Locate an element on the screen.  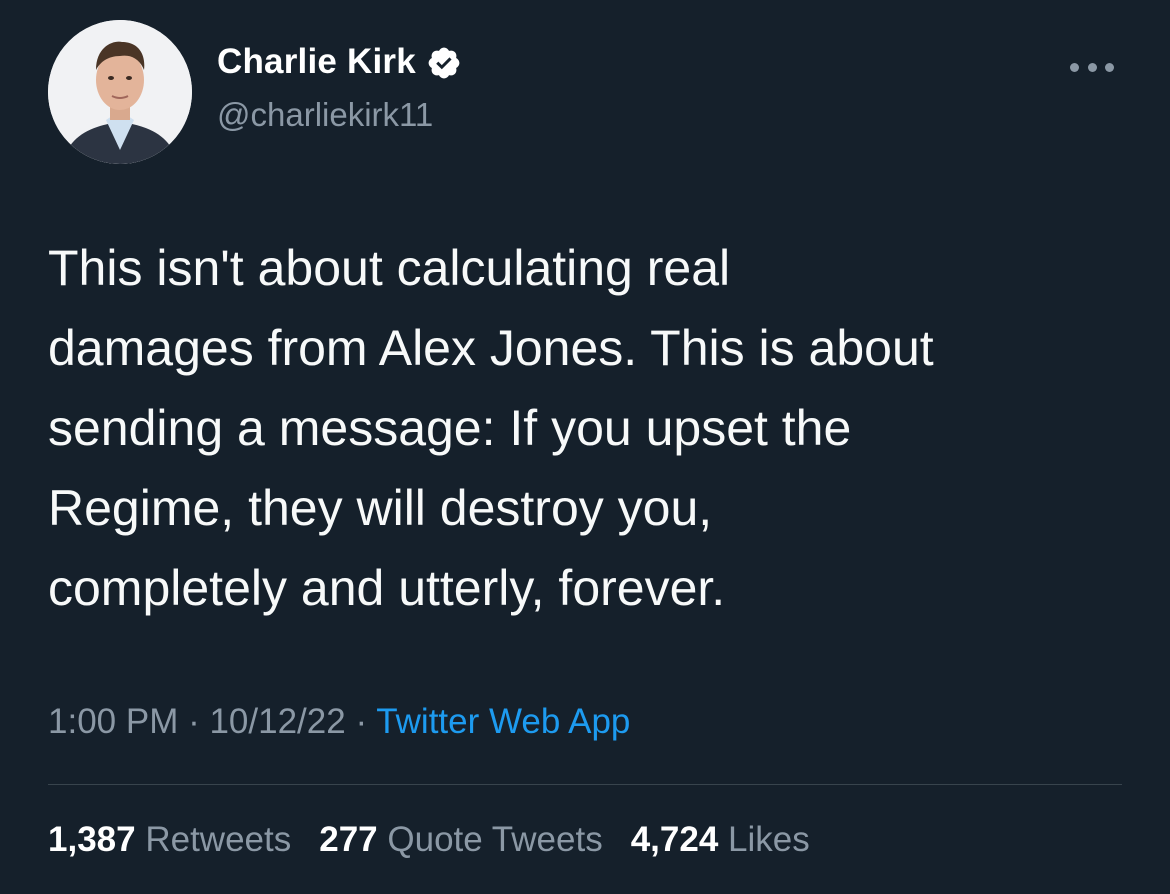
tweet-date: 10/12/22 is located at coordinates (277, 721).